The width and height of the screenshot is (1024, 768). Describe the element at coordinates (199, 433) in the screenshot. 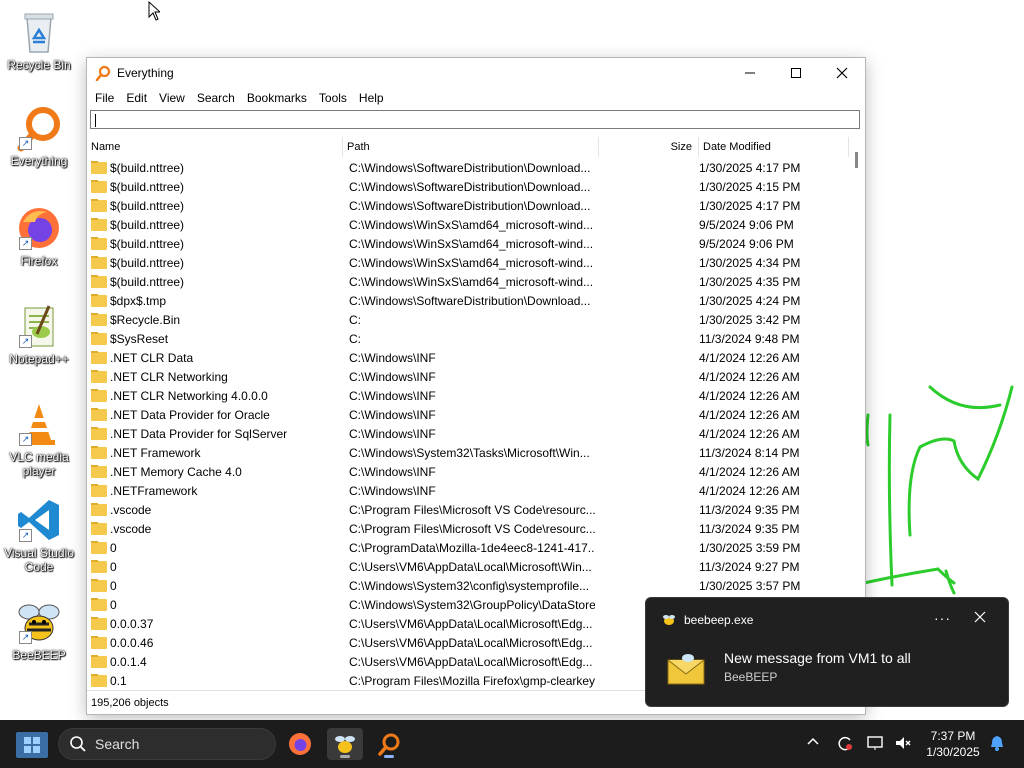

I see `file-name: .NET Data Provider for SqlServer` at that location.